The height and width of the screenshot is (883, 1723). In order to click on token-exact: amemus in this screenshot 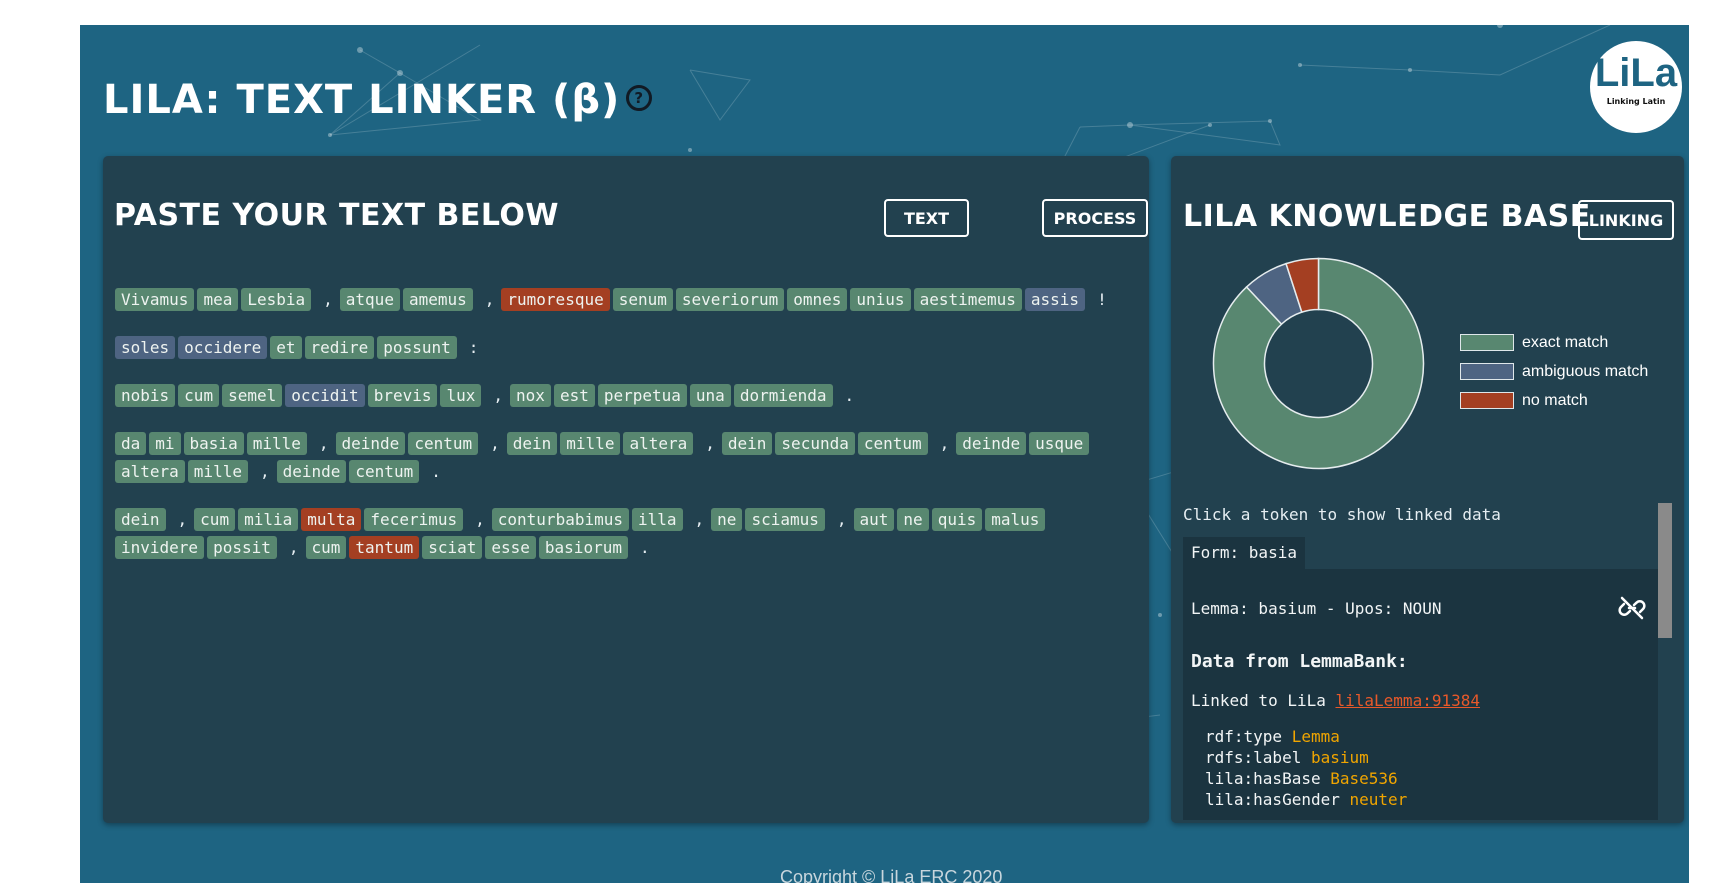, I will do `click(437, 299)`.